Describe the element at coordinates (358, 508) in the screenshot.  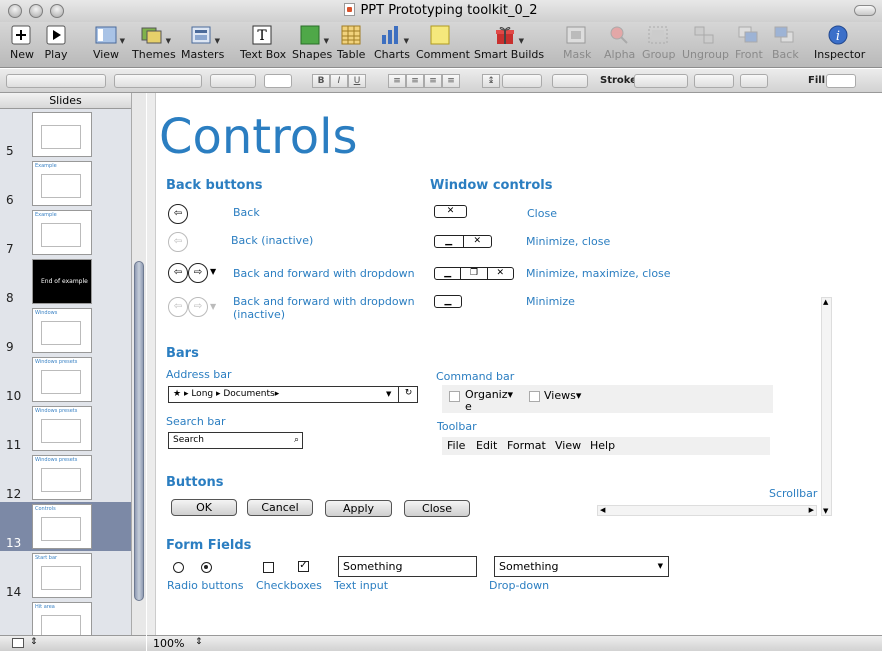
I see `apply-button: Apply` at that location.